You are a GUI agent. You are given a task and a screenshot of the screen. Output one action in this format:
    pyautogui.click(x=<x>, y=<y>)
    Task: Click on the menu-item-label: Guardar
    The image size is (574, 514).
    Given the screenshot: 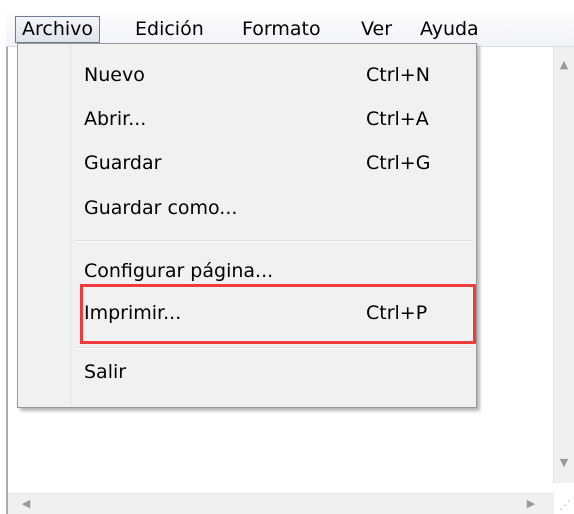 What is the action you would take?
    pyautogui.click(x=123, y=163)
    